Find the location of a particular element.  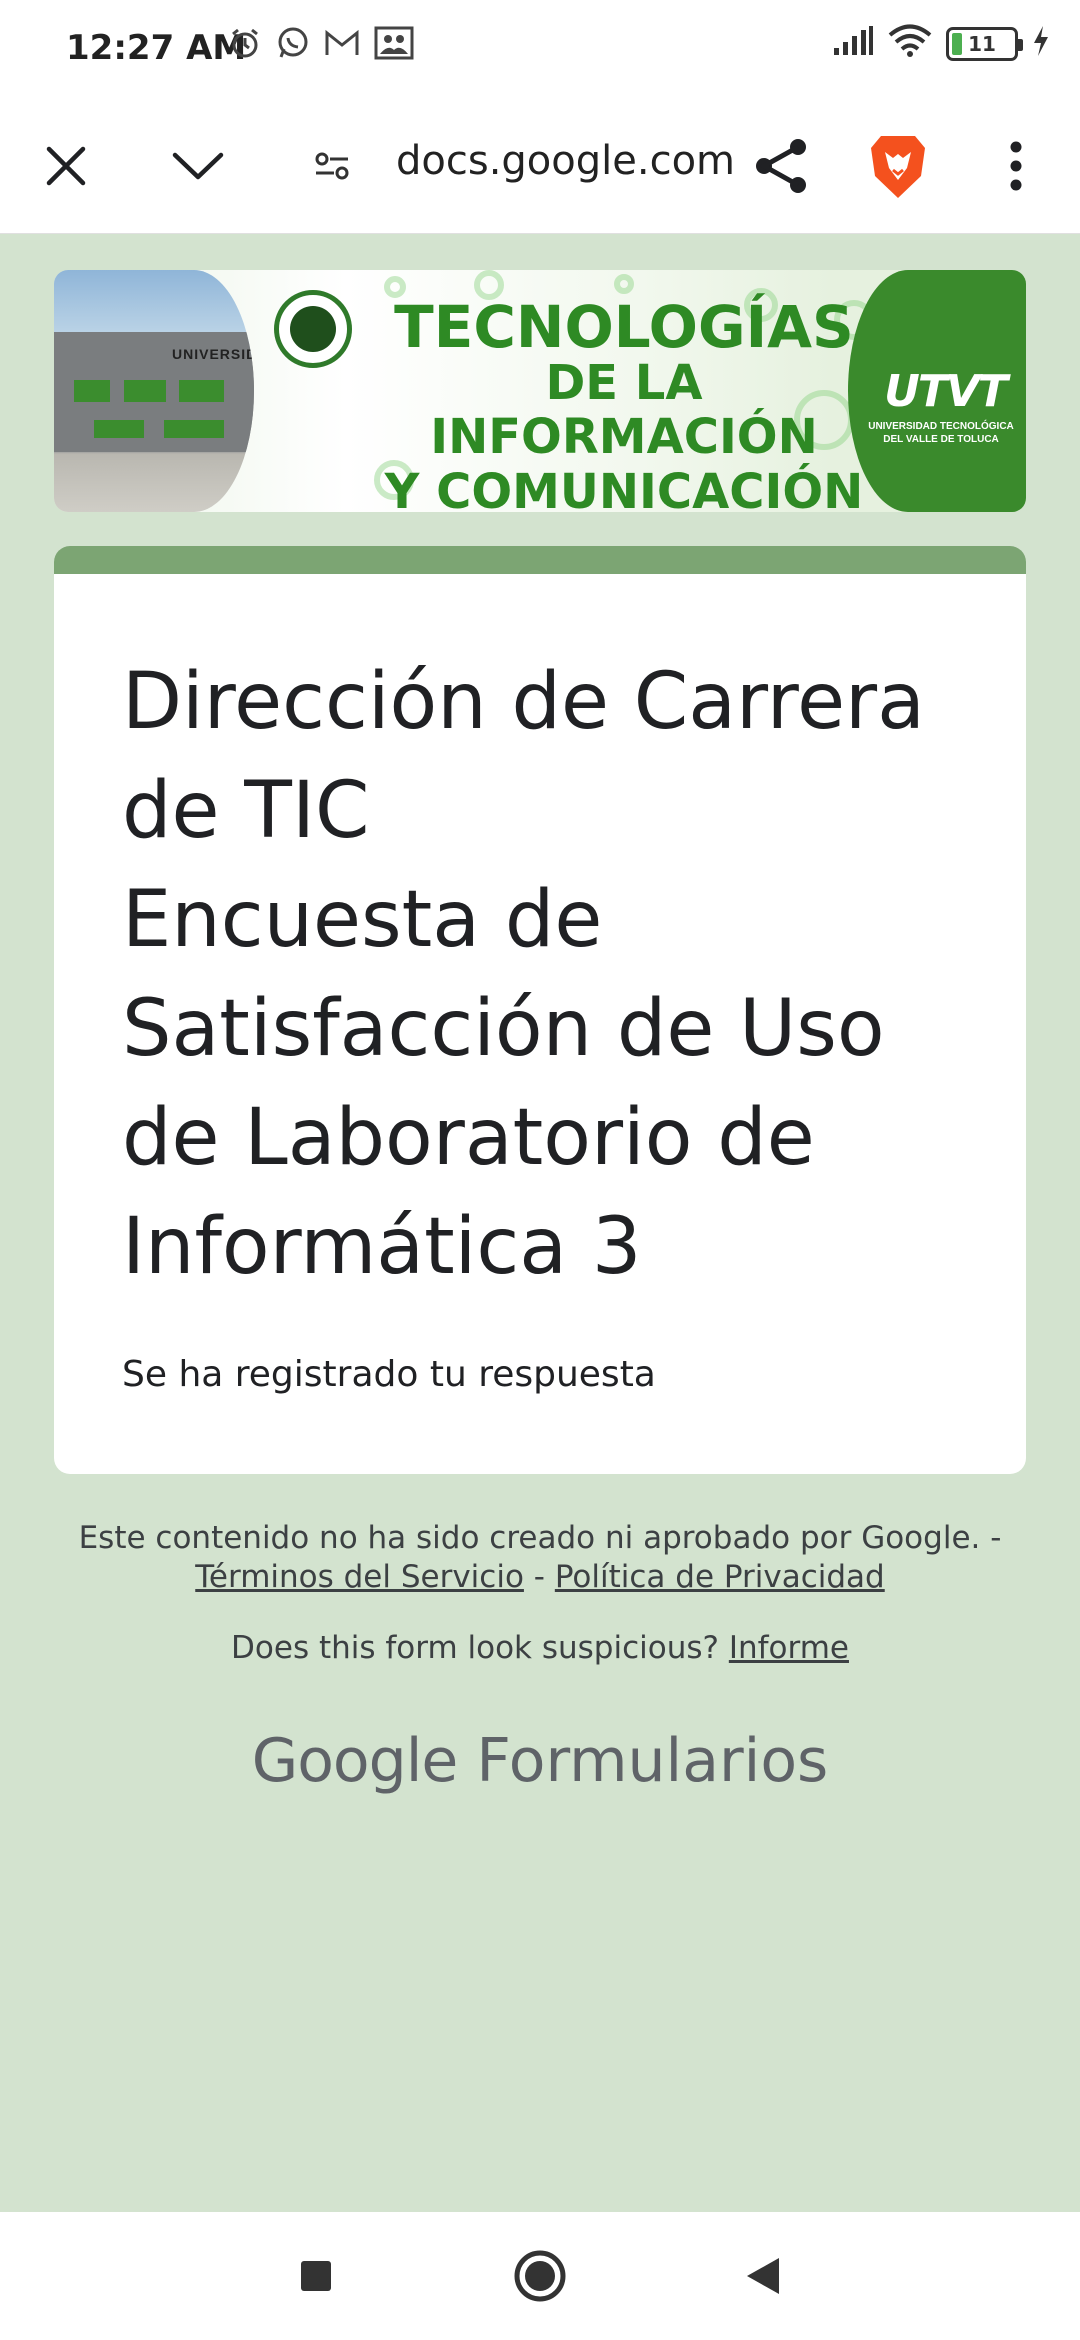

card-accent-bar is located at coordinates (540, 560).